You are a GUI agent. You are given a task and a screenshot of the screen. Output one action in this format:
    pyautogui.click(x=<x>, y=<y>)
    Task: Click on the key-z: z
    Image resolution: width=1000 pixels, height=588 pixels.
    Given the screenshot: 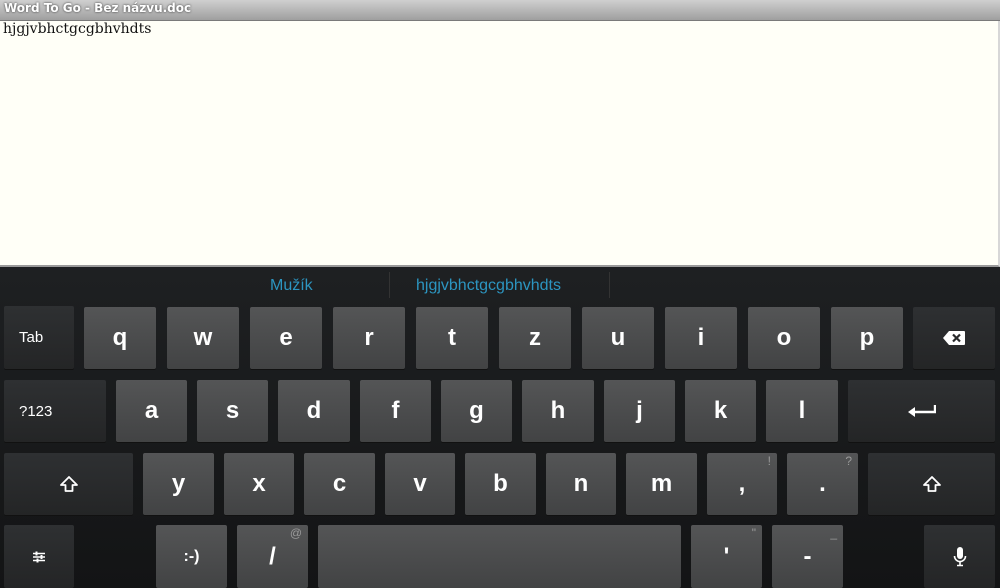 What is the action you would take?
    pyautogui.click(x=535, y=338)
    